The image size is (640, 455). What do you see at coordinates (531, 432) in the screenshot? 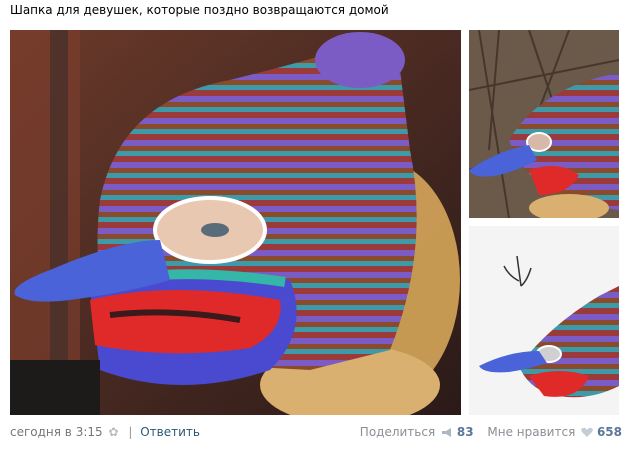
I see `like-label: Мне нравится` at bounding box center [531, 432].